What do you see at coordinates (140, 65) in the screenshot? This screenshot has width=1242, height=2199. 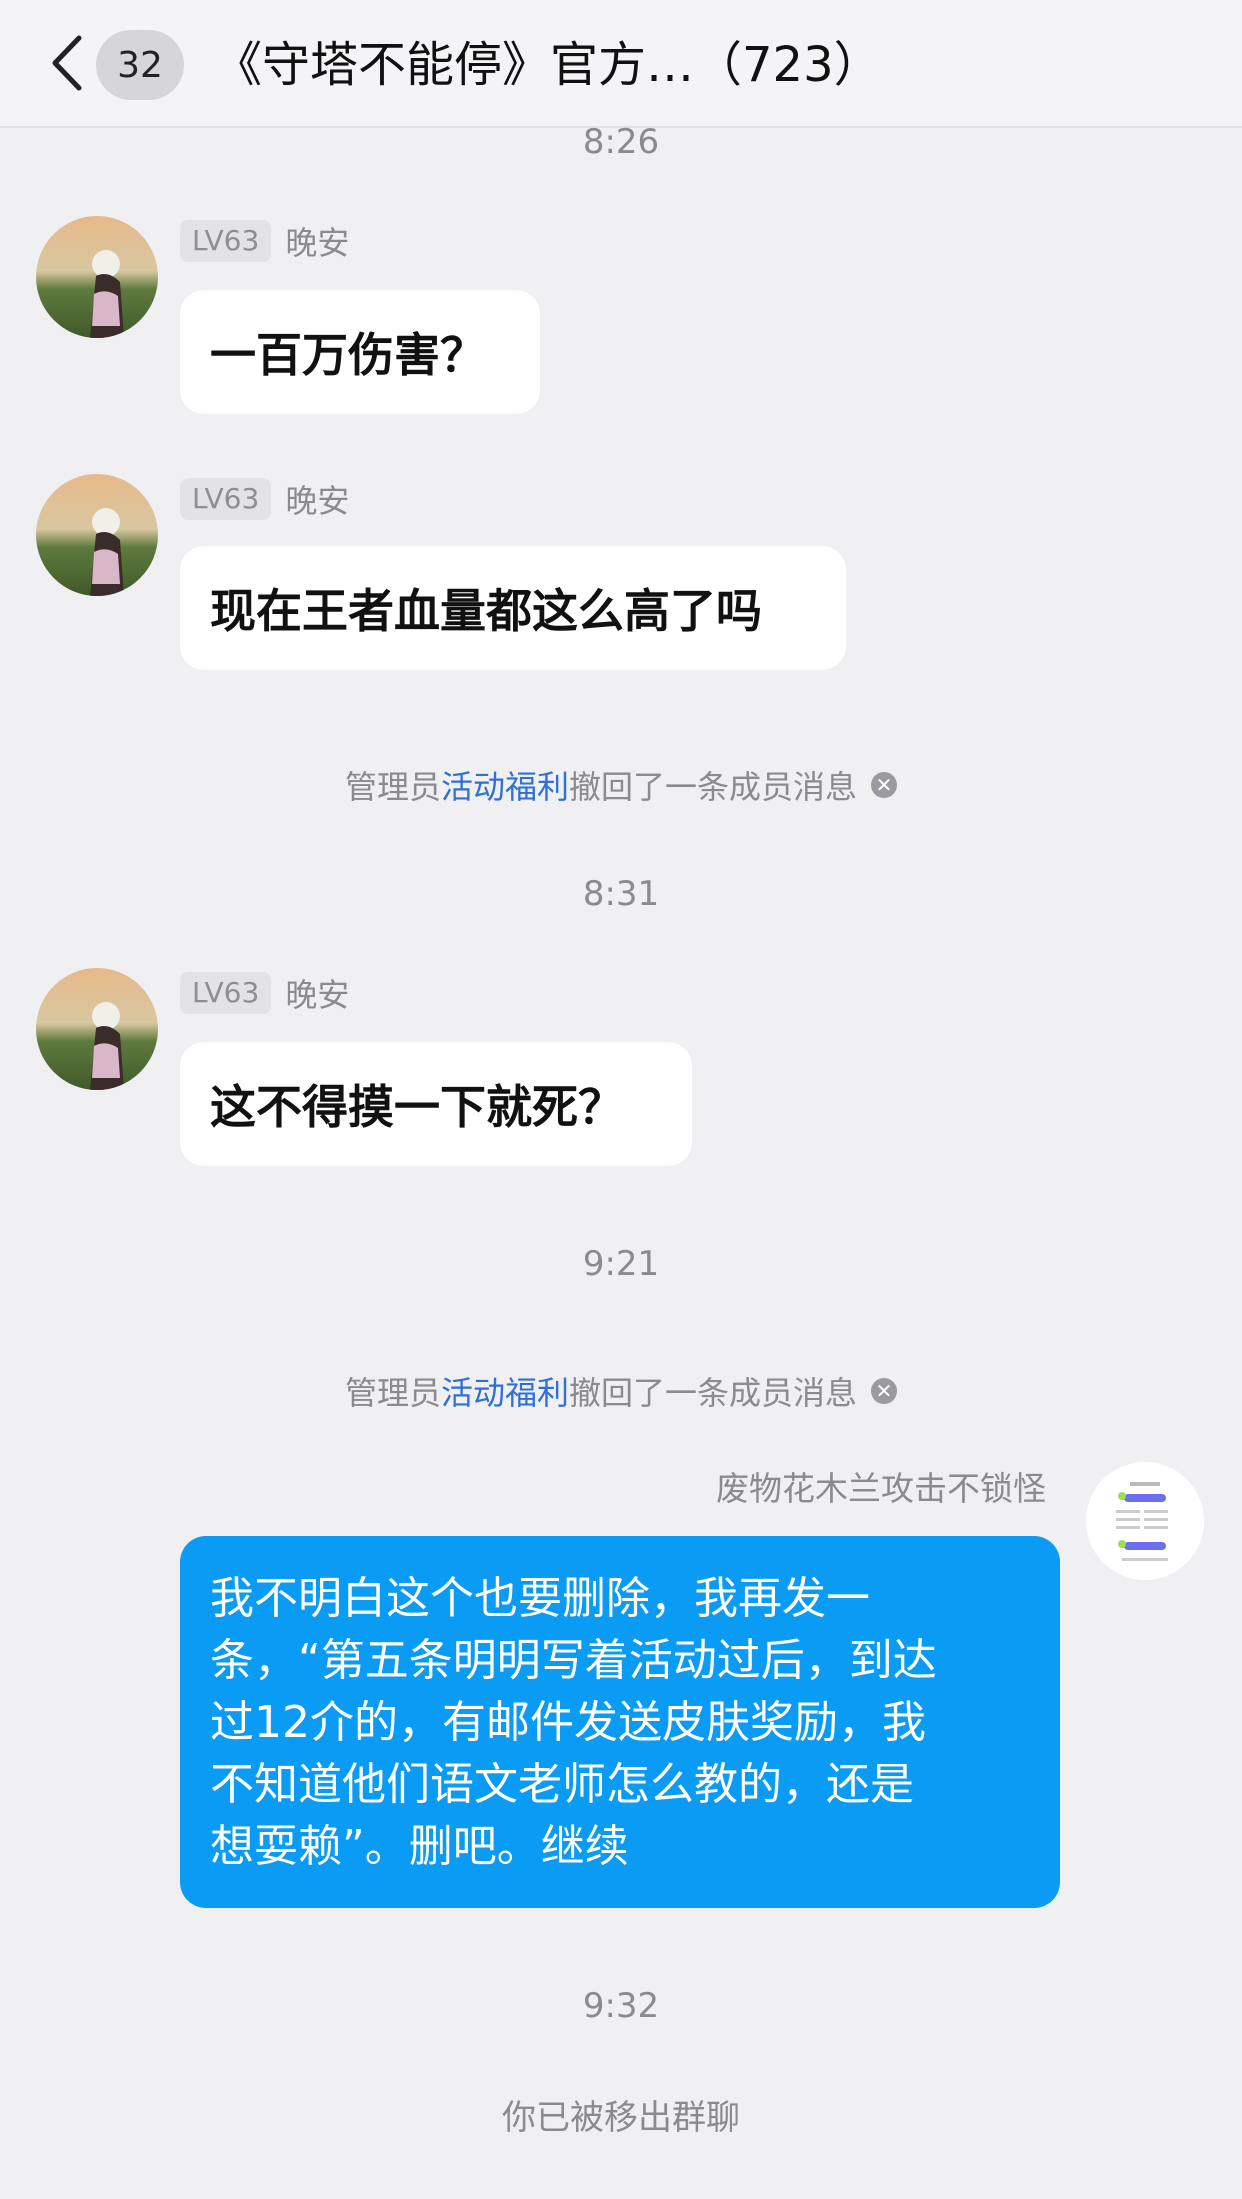 I see `unread-count-badge: 32` at bounding box center [140, 65].